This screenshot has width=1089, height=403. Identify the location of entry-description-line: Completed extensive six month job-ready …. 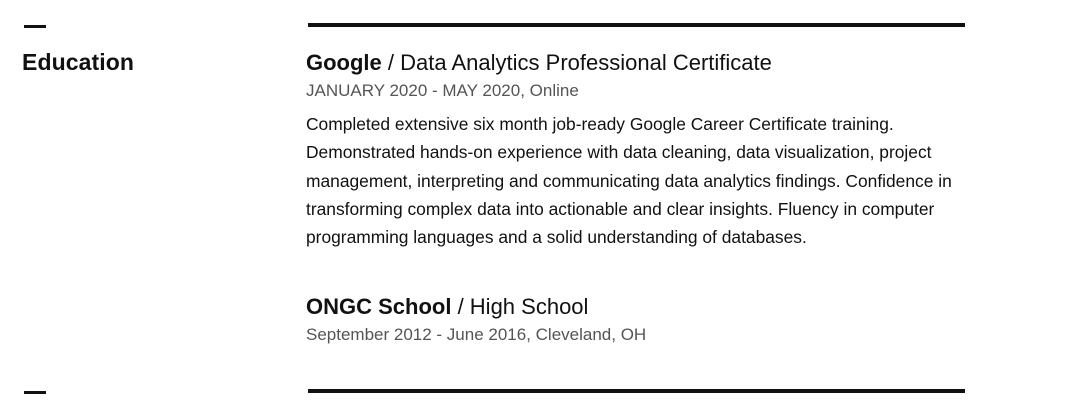
(600, 124).